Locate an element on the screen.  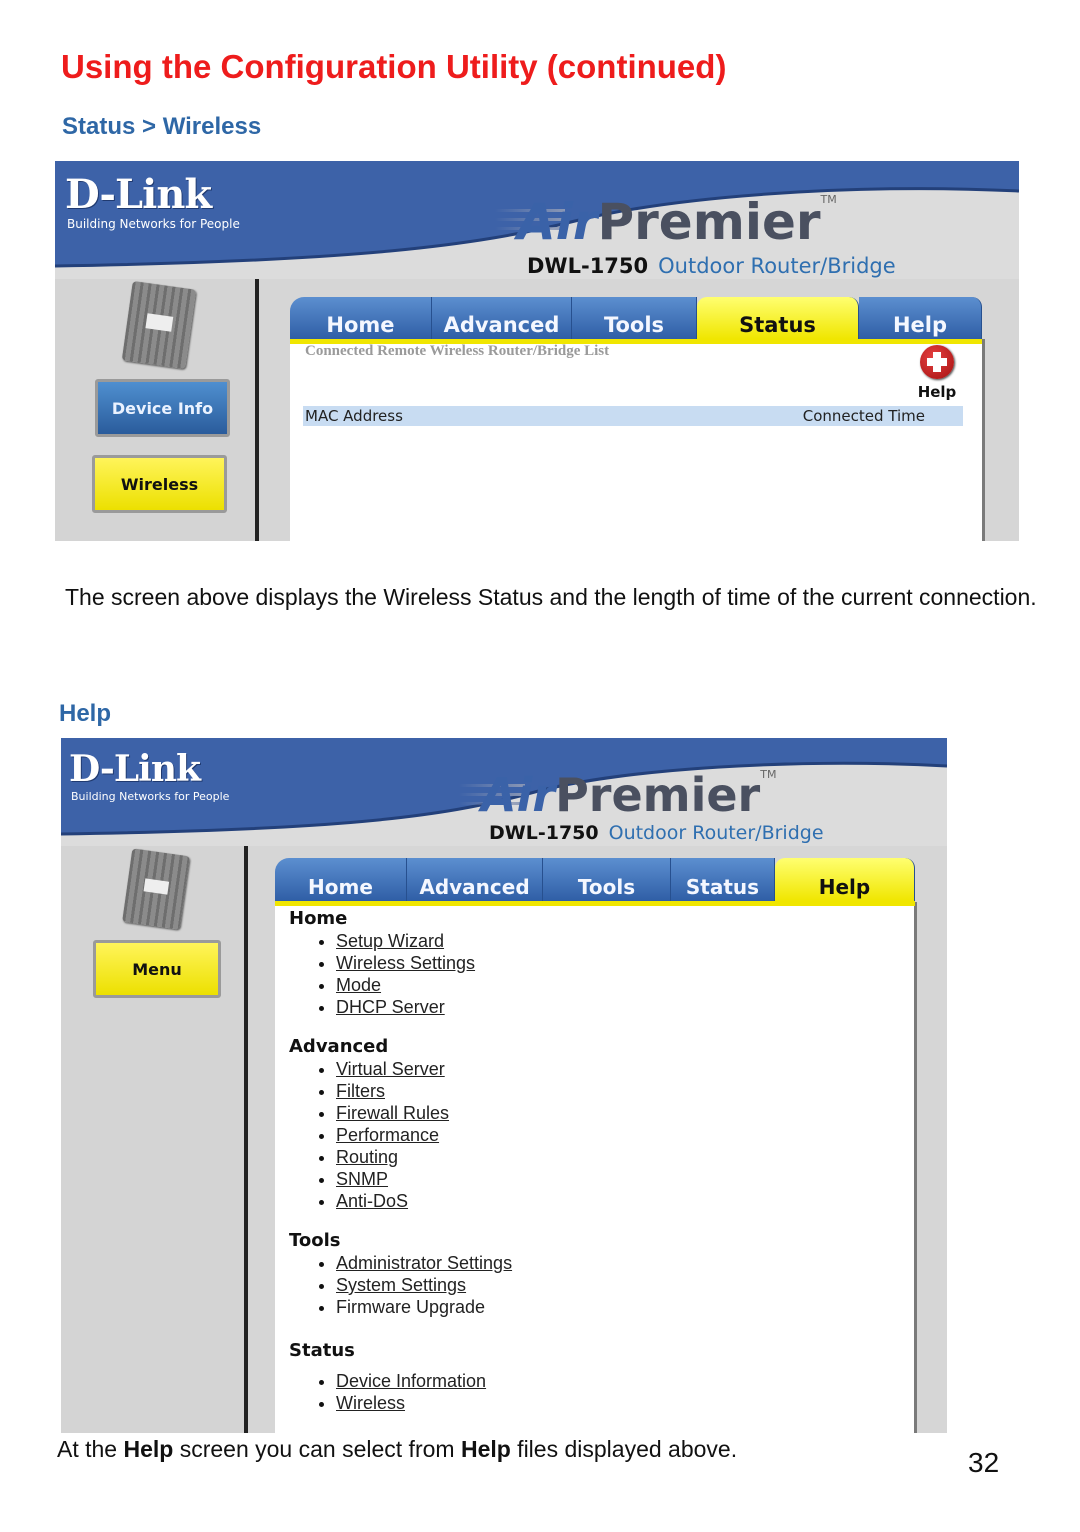
help-section-title: Home is located at coordinates (318, 918).